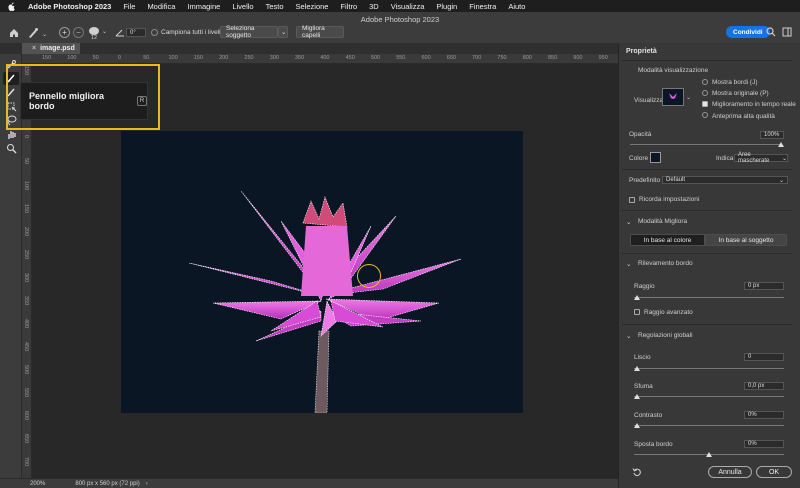 This screenshot has height=488, width=800. What do you see at coordinates (94, 31) in the screenshot?
I see `brush-size-icon` at bounding box center [94, 31].